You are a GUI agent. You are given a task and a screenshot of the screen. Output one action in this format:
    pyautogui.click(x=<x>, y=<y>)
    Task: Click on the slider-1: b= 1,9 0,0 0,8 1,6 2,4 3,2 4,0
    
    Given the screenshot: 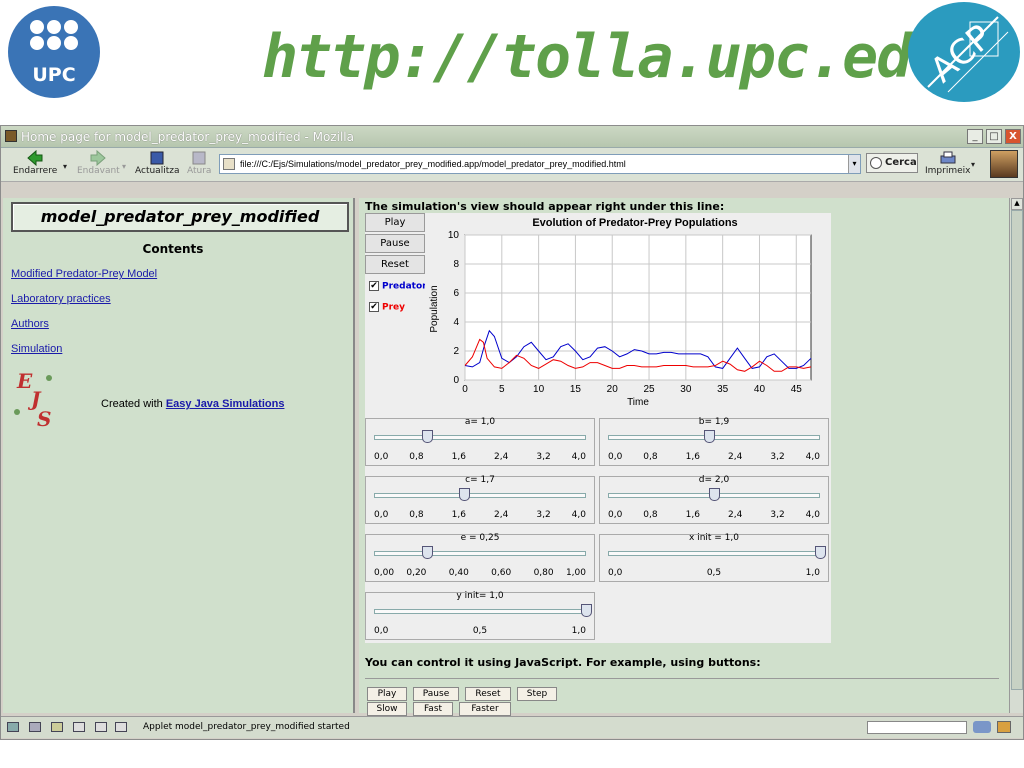 What is the action you would take?
    pyautogui.click(x=714, y=441)
    